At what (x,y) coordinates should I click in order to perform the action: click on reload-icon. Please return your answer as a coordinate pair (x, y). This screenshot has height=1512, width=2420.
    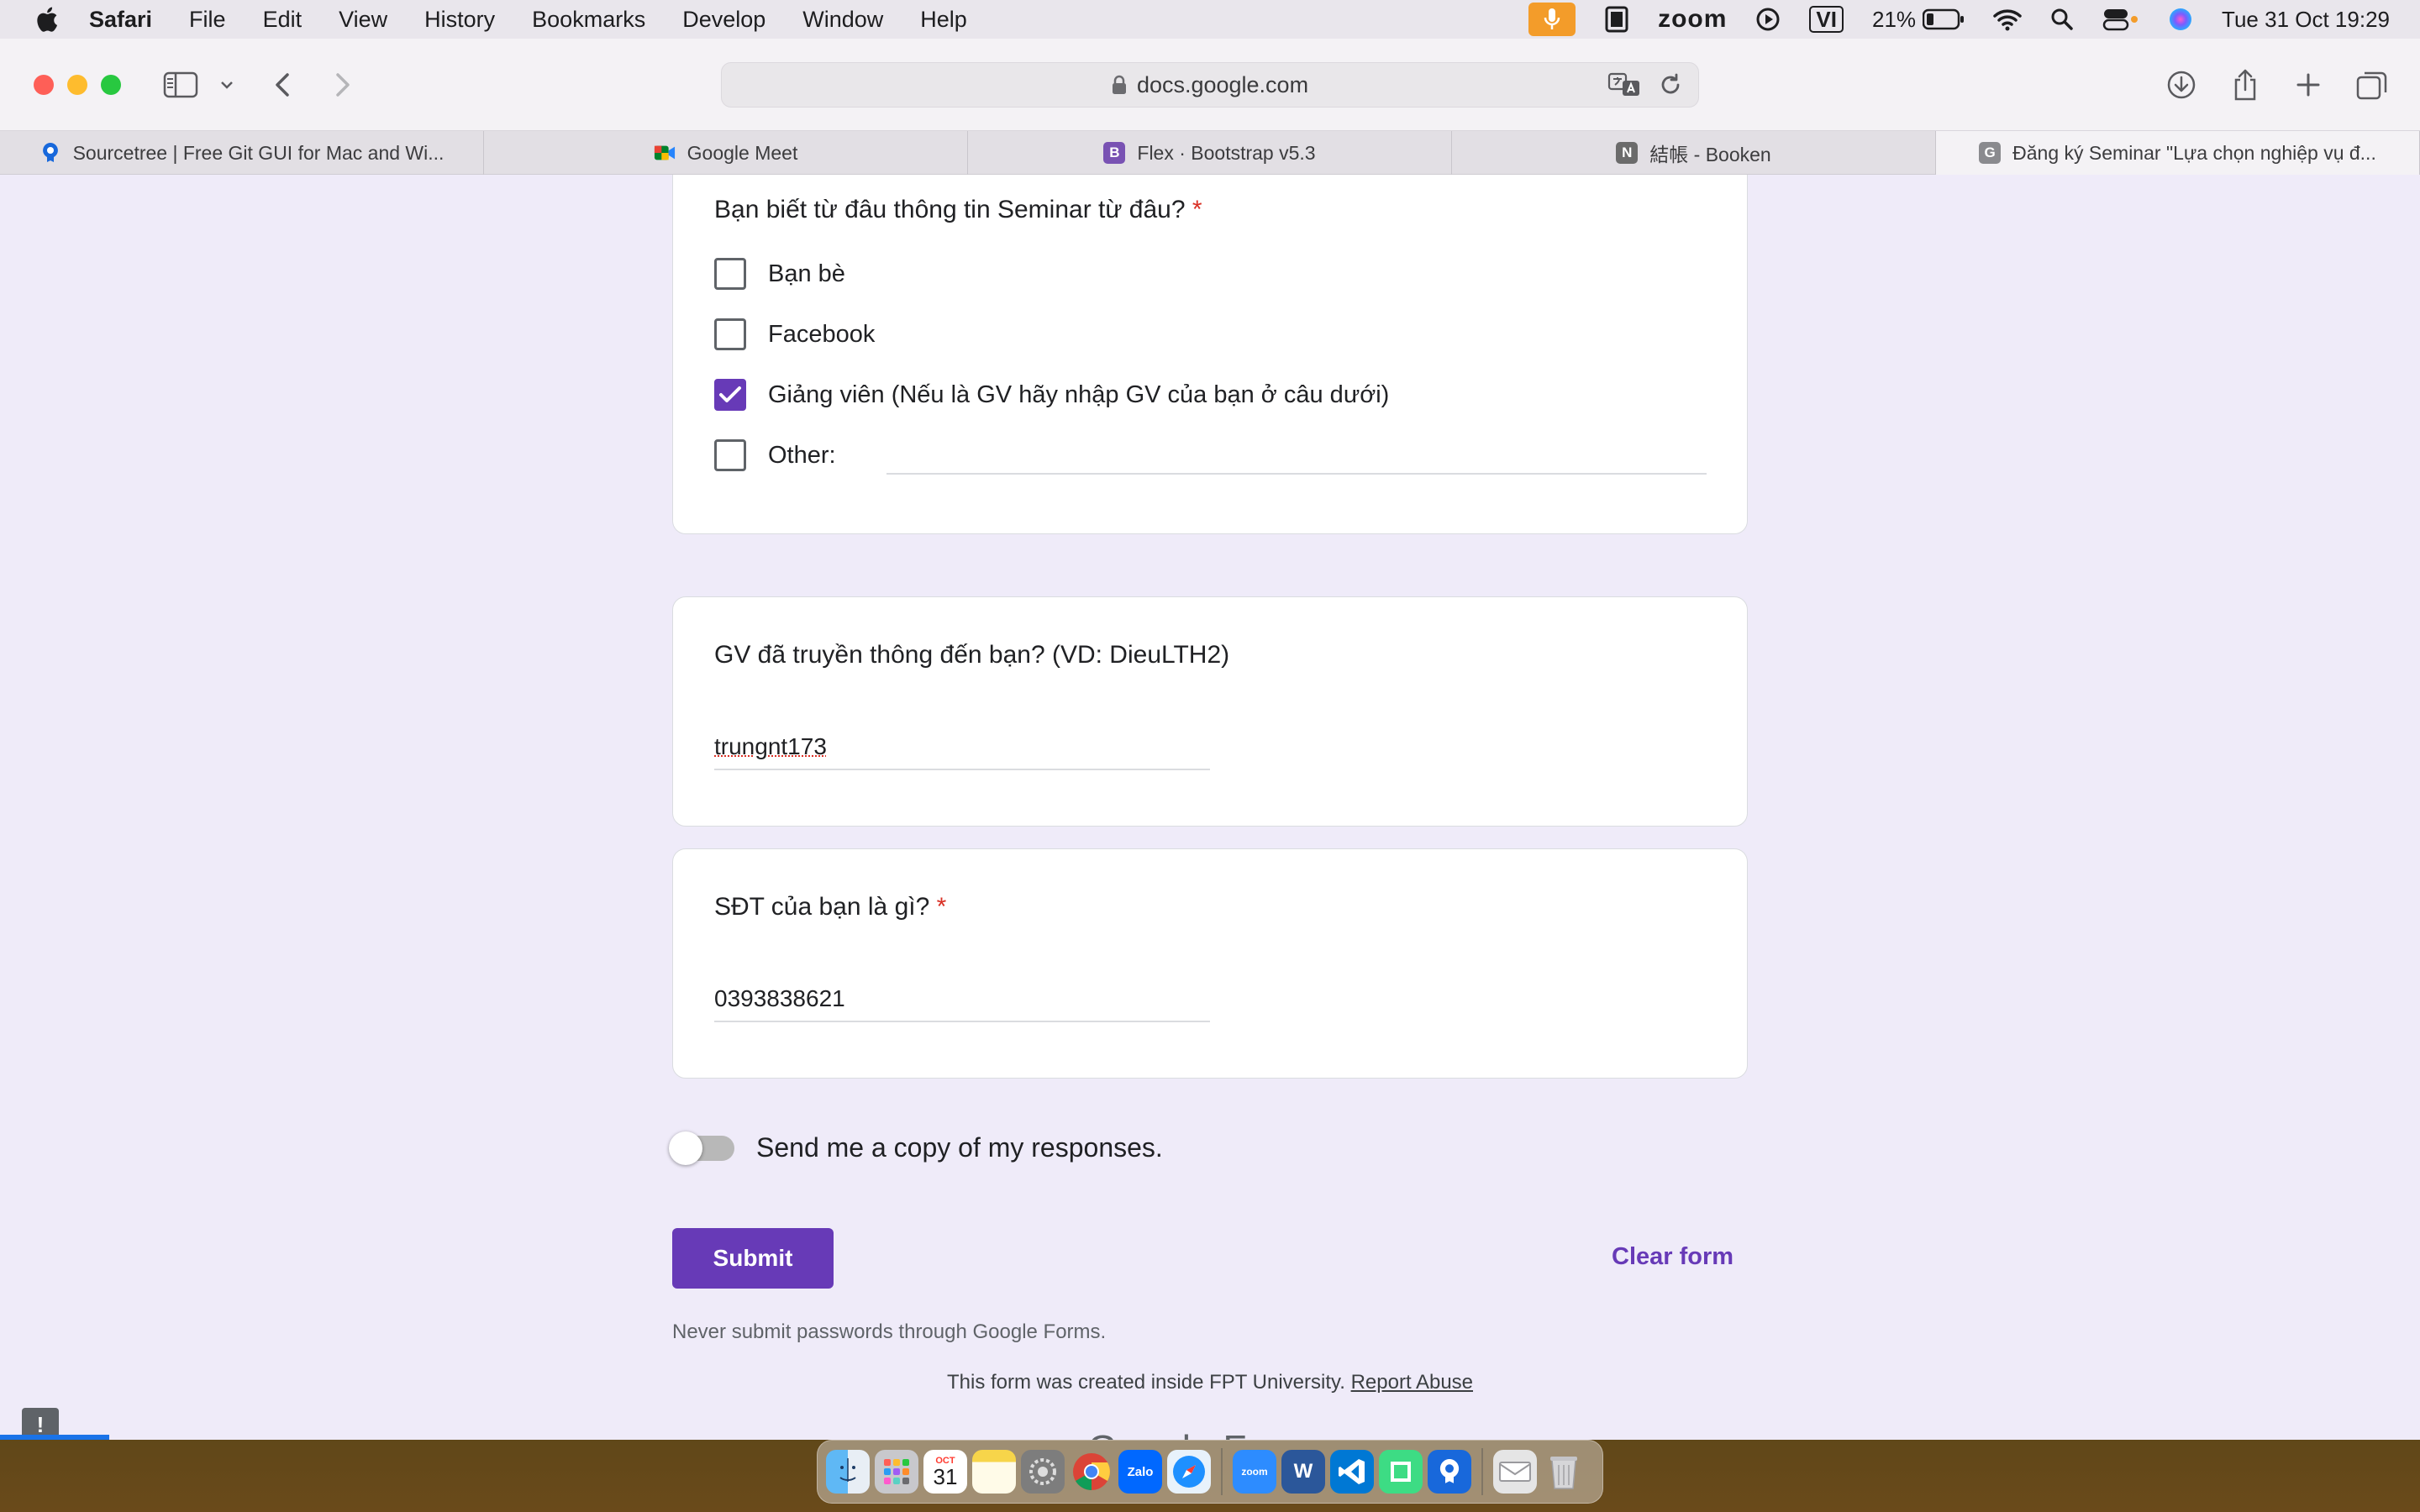
    Looking at the image, I should click on (1670, 84).